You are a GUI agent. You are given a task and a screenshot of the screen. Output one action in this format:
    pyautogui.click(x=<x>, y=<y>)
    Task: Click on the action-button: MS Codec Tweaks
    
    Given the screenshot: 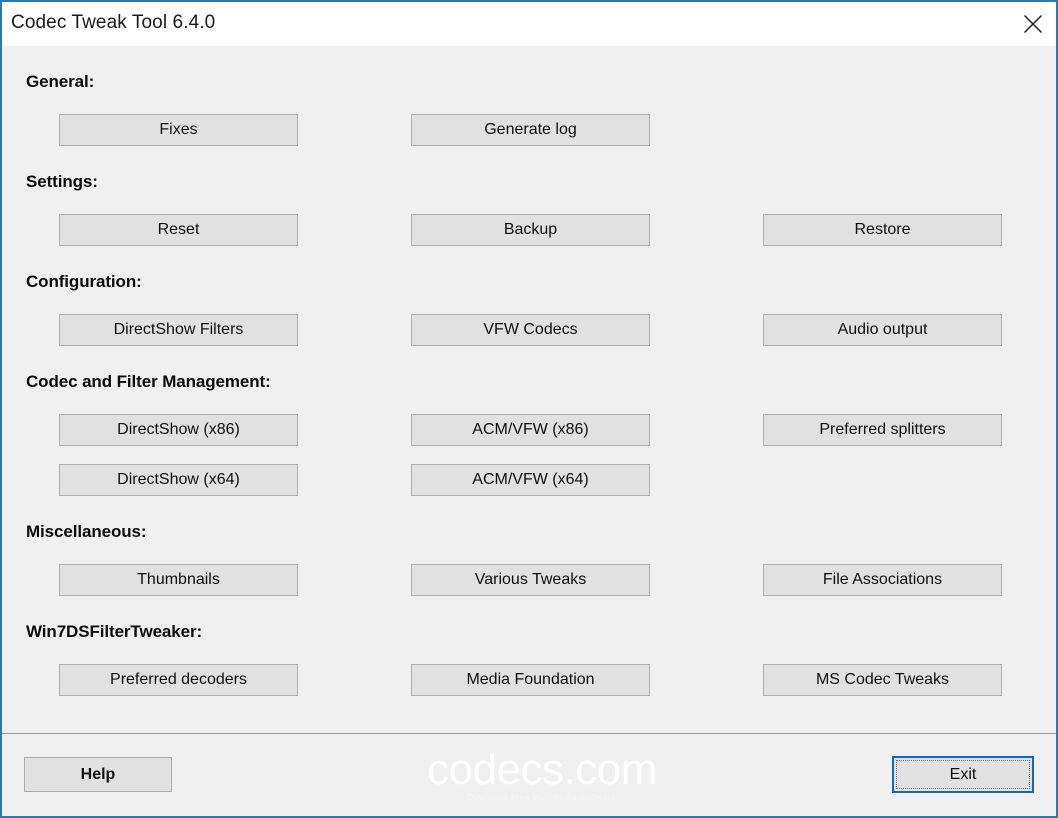 What is the action you would take?
    pyautogui.click(x=882, y=680)
    